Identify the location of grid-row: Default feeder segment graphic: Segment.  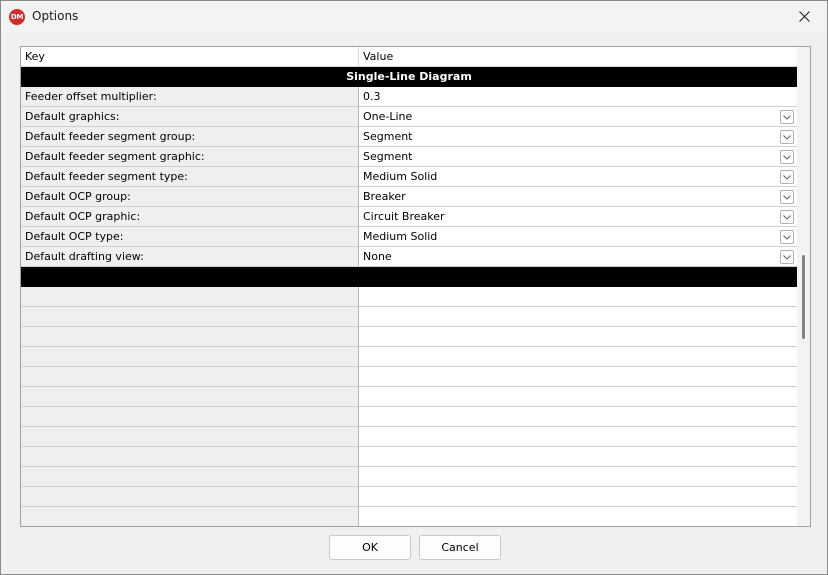
(409, 157).